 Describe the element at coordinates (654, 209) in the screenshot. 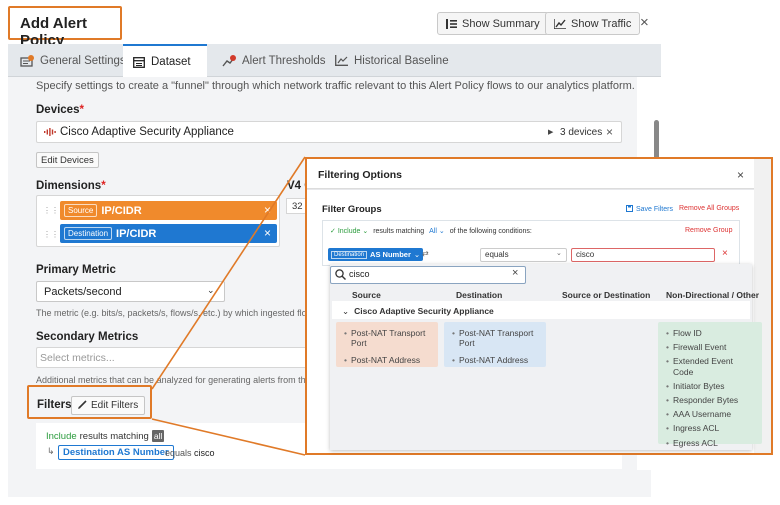

I see `save-filters-label: Save Filters` at that location.